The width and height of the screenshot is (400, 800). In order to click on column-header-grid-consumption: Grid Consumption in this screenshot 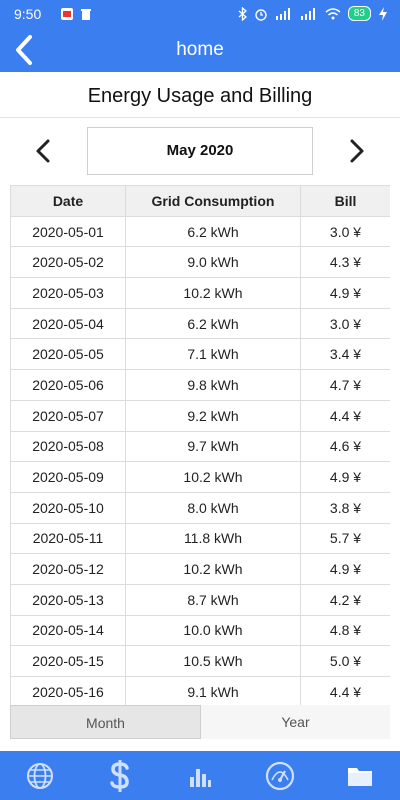, I will do `click(213, 201)`.